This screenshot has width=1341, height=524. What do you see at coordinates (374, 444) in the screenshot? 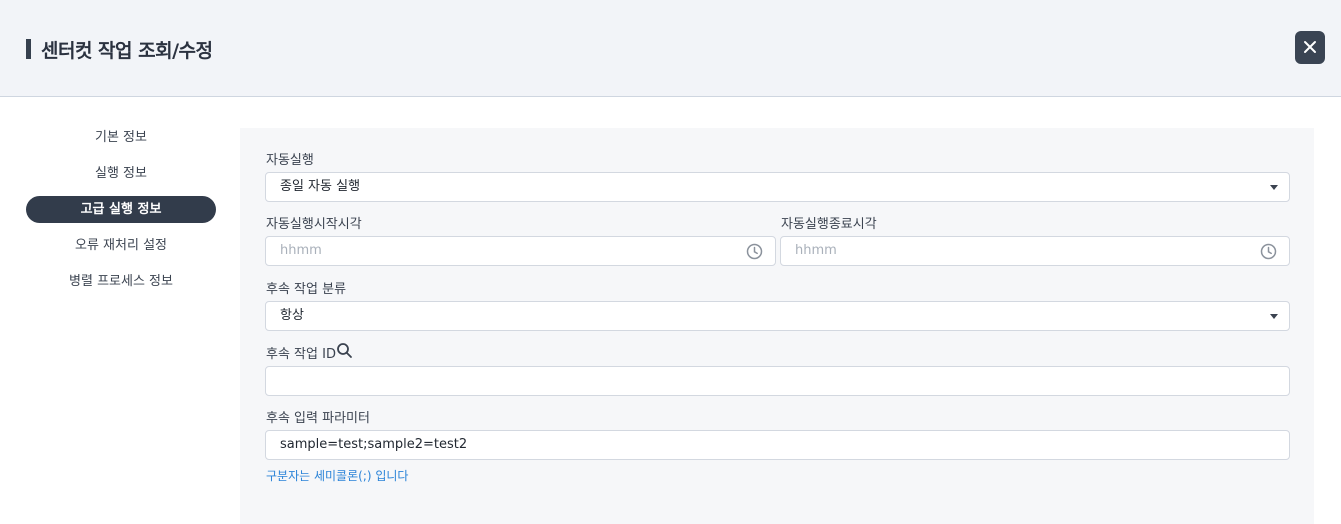
I see `followup-params-value: sample=test;sample2=test2` at bounding box center [374, 444].